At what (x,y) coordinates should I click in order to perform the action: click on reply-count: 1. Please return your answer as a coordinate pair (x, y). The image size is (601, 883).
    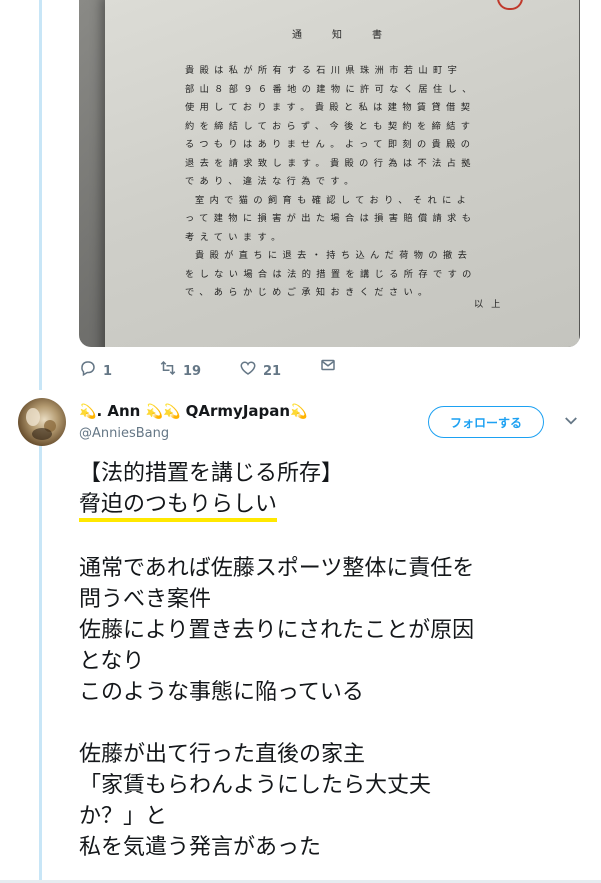
    Looking at the image, I should click on (108, 371).